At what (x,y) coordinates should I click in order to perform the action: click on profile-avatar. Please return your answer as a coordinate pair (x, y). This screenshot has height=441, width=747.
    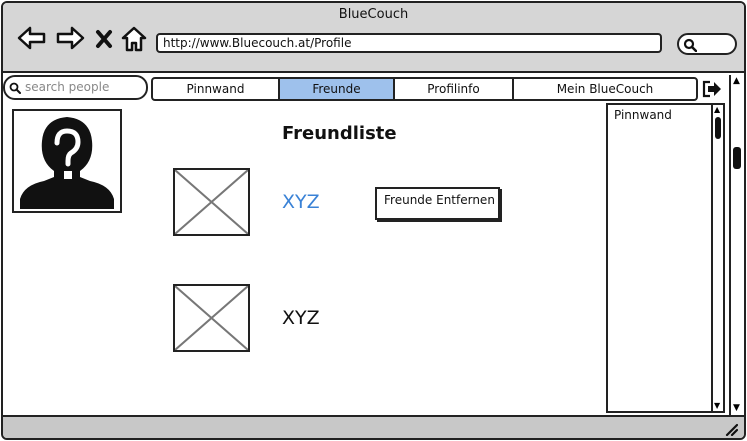
    Looking at the image, I should click on (67, 161).